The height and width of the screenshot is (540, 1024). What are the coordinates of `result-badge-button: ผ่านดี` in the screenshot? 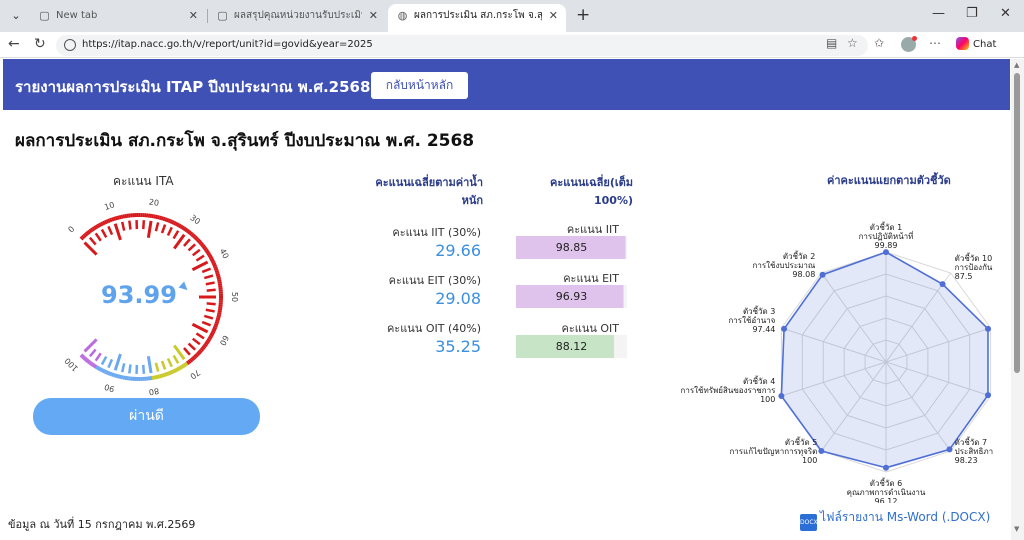 It's located at (146, 416).